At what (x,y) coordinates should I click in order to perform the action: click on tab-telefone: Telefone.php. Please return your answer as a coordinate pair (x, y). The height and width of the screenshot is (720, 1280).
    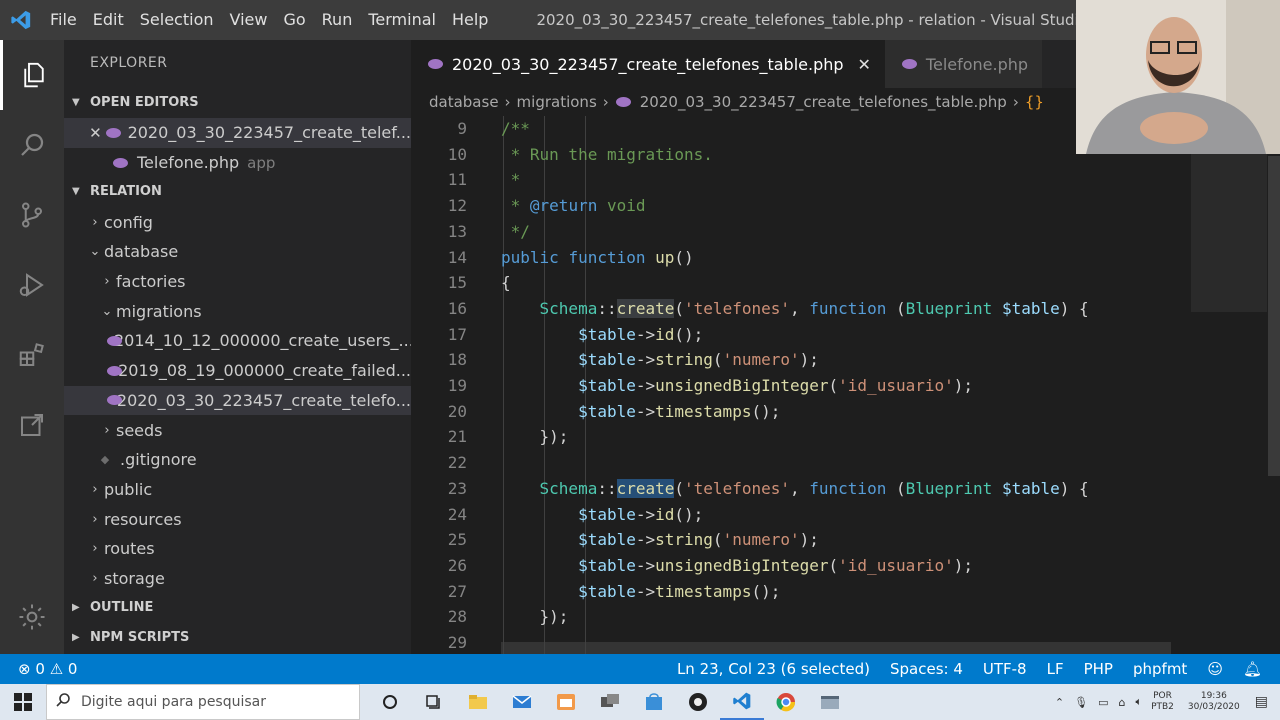
    Looking at the image, I should click on (963, 64).